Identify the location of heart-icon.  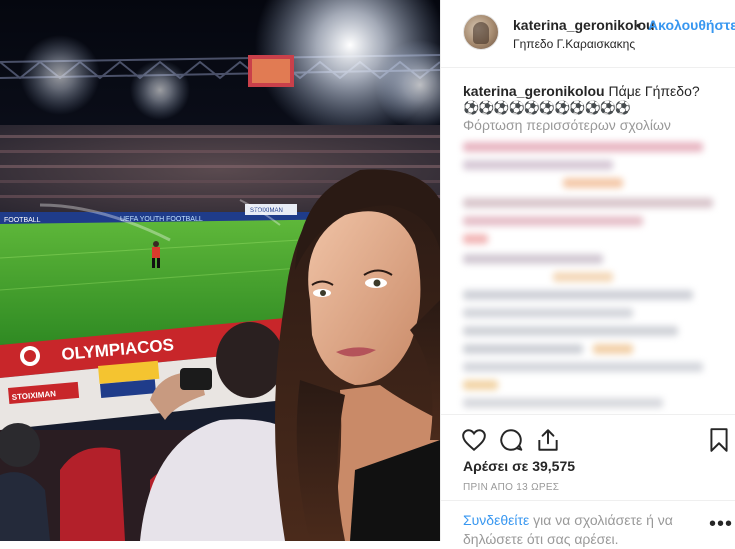
(474, 440).